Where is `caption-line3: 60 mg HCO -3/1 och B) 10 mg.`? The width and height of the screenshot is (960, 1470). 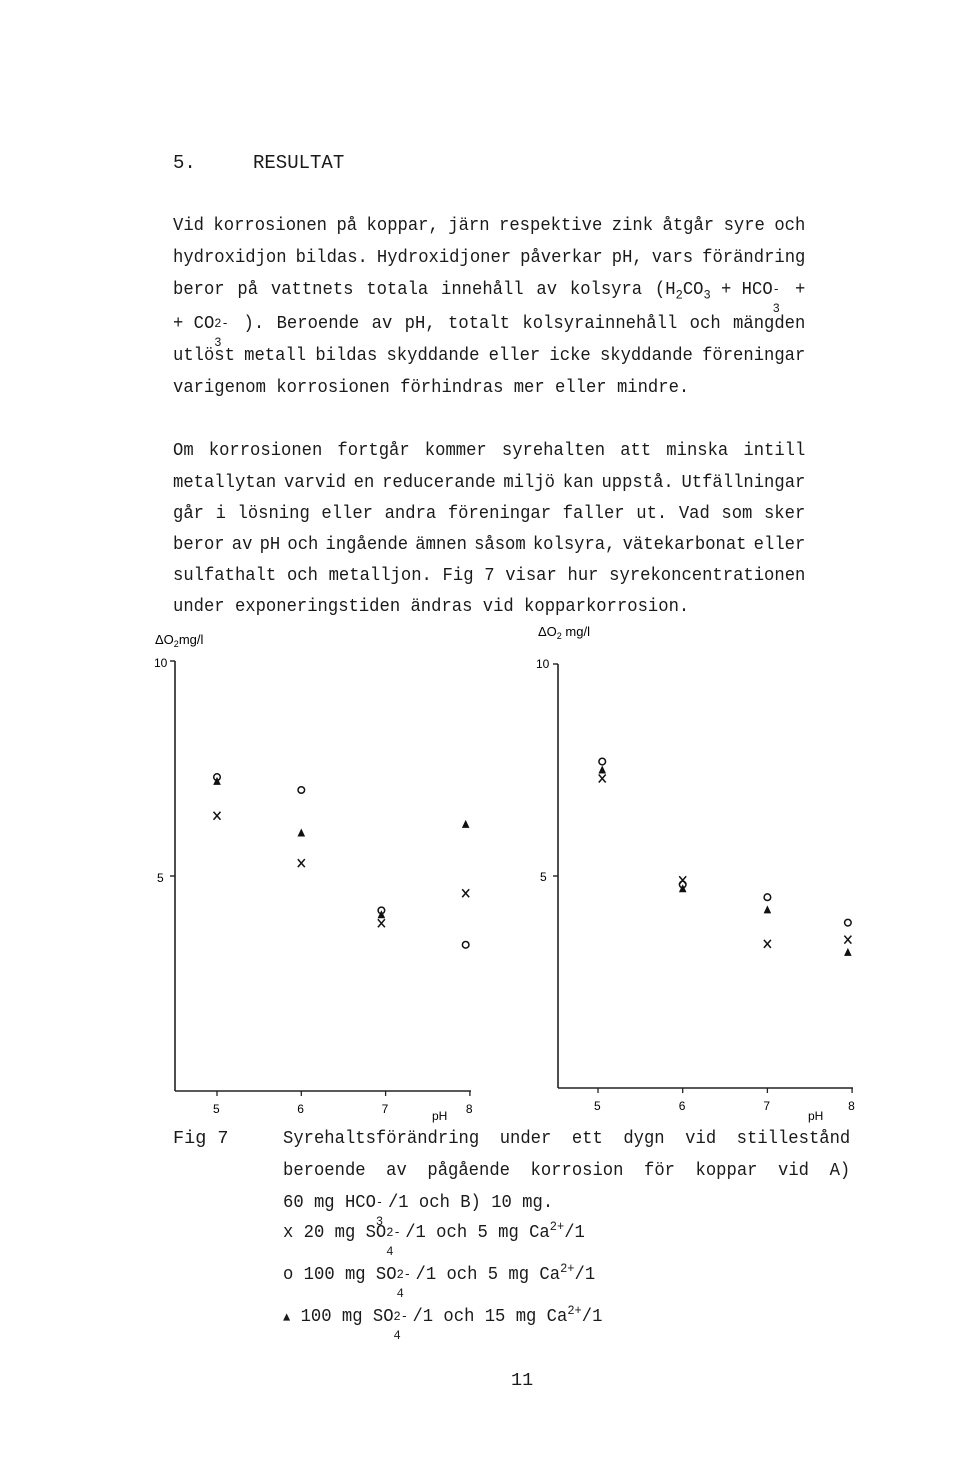 caption-line3: 60 mg HCO -3/1 och B) 10 mg. is located at coordinates (418, 1211).